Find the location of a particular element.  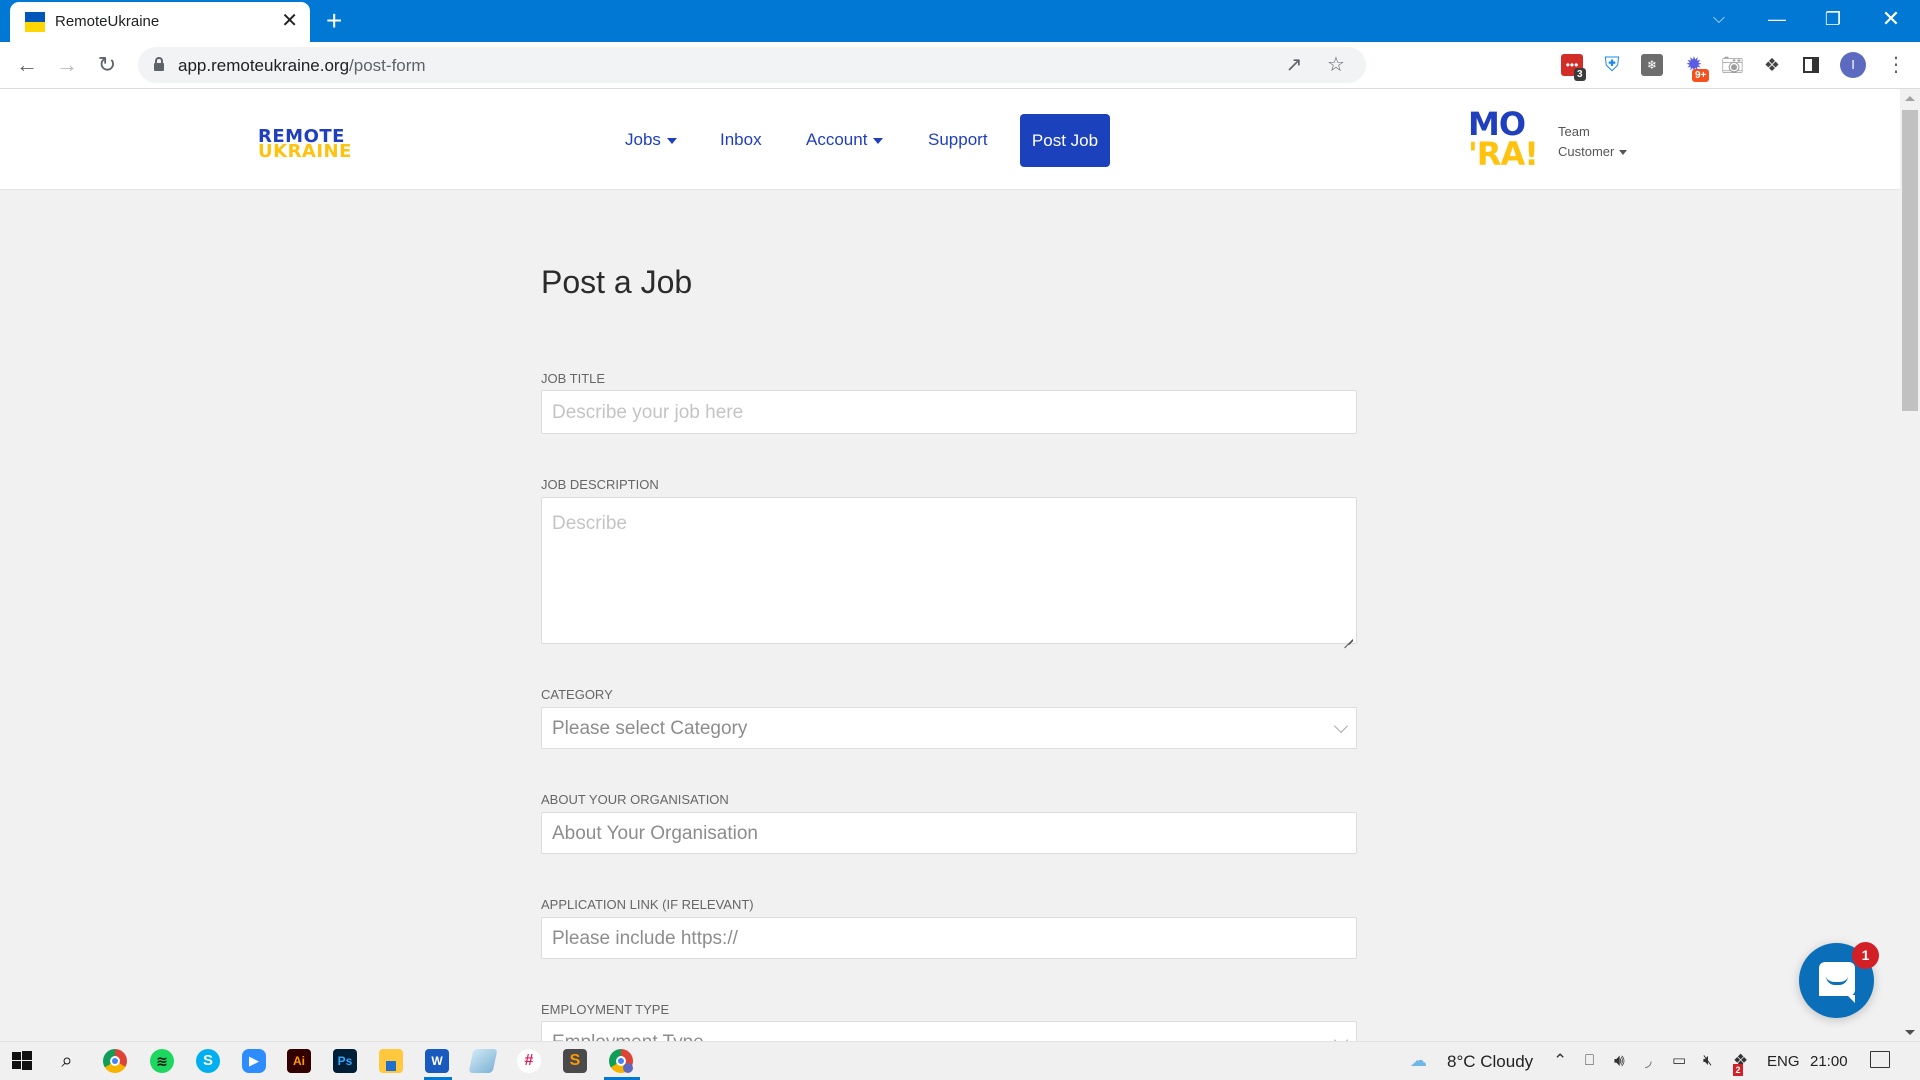

extensions-puzzle-icon: ❖ is located at coordinates (1772, 65).